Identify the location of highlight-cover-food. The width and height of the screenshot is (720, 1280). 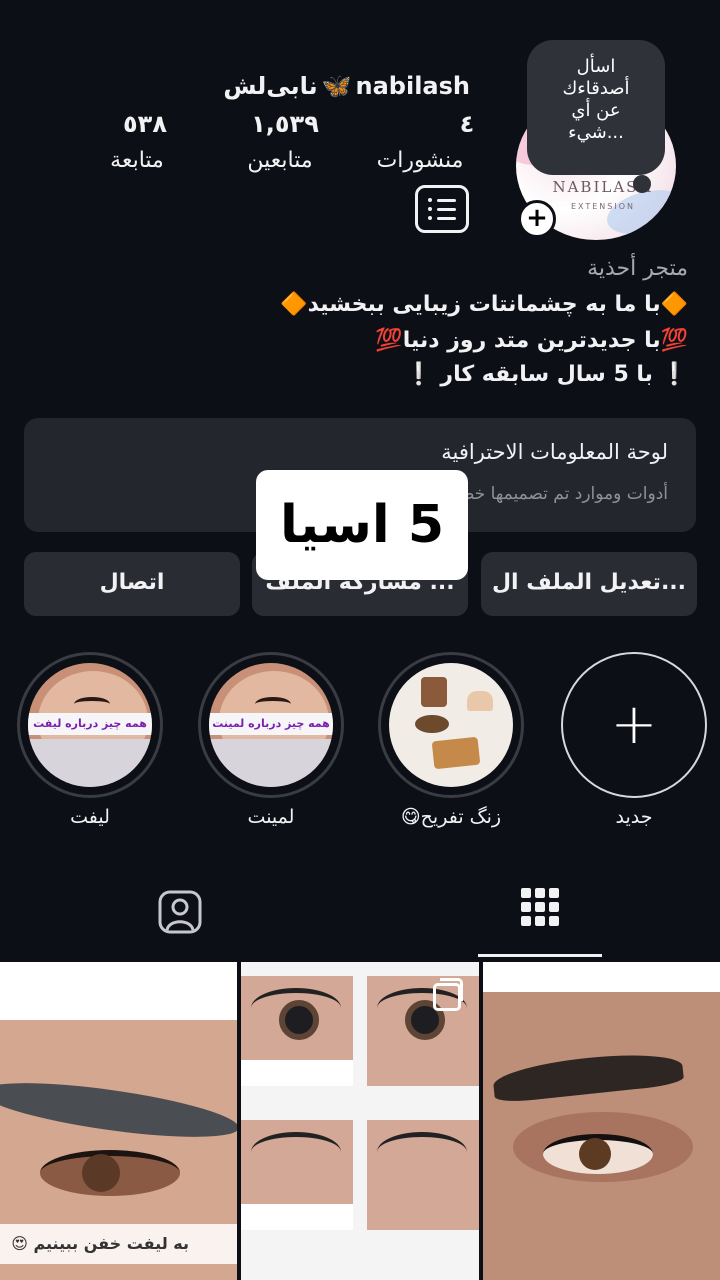
(451, 725).